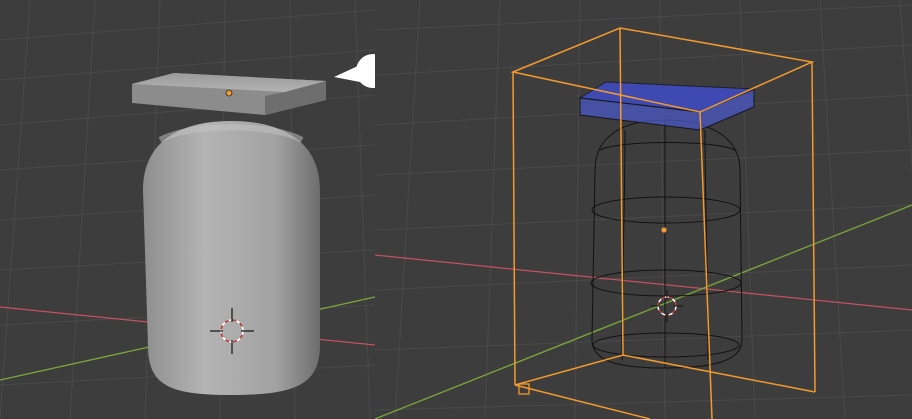 Image resolution: width=912 pixels, height=419 pixels. What do you see at coordinates (666, 244) in the screenshot?
I see `capsule-wireframe` at bounding box center [666, 244].